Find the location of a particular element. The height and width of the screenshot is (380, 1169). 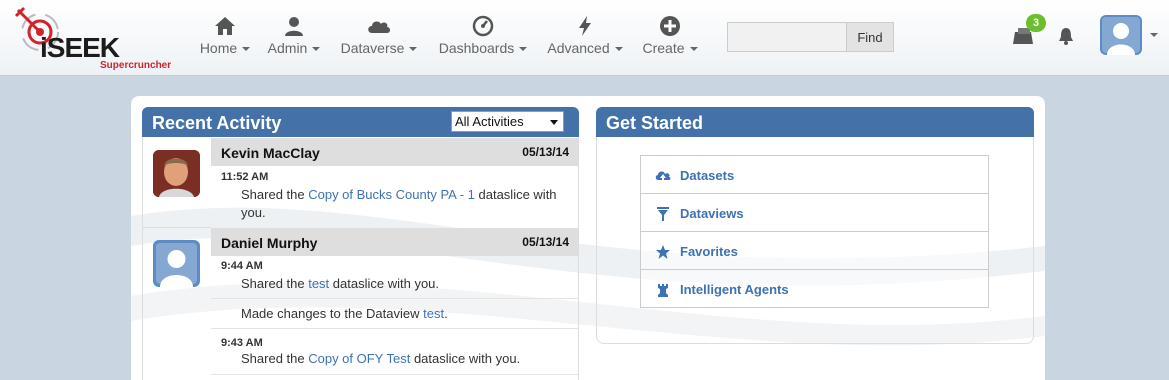

nav-home: Home is located at coordinates (225, 39).